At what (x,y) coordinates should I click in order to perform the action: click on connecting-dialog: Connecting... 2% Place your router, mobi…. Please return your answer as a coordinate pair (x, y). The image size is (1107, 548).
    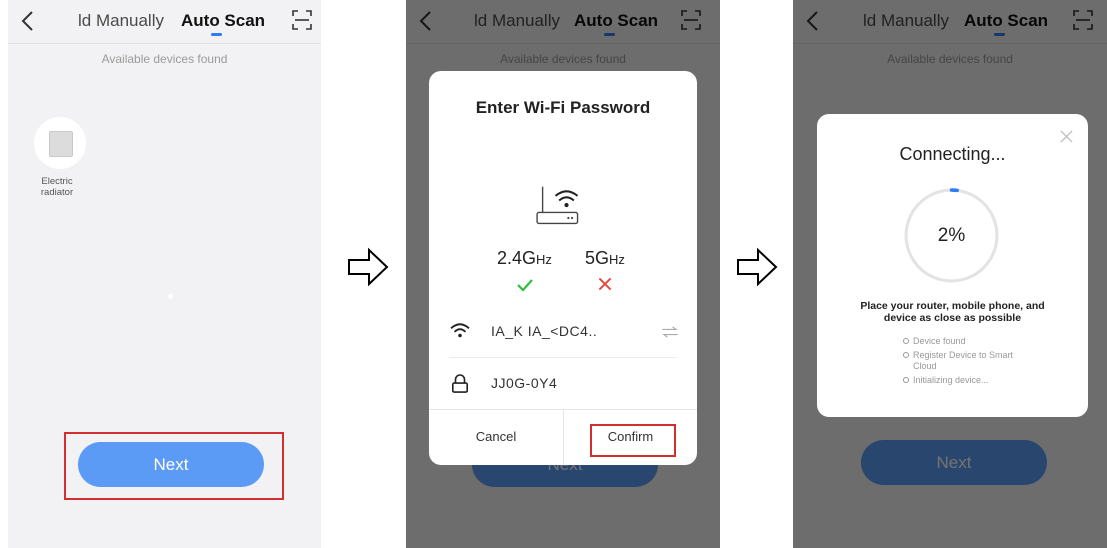
    Looking at the image, I should click on (952, 265).